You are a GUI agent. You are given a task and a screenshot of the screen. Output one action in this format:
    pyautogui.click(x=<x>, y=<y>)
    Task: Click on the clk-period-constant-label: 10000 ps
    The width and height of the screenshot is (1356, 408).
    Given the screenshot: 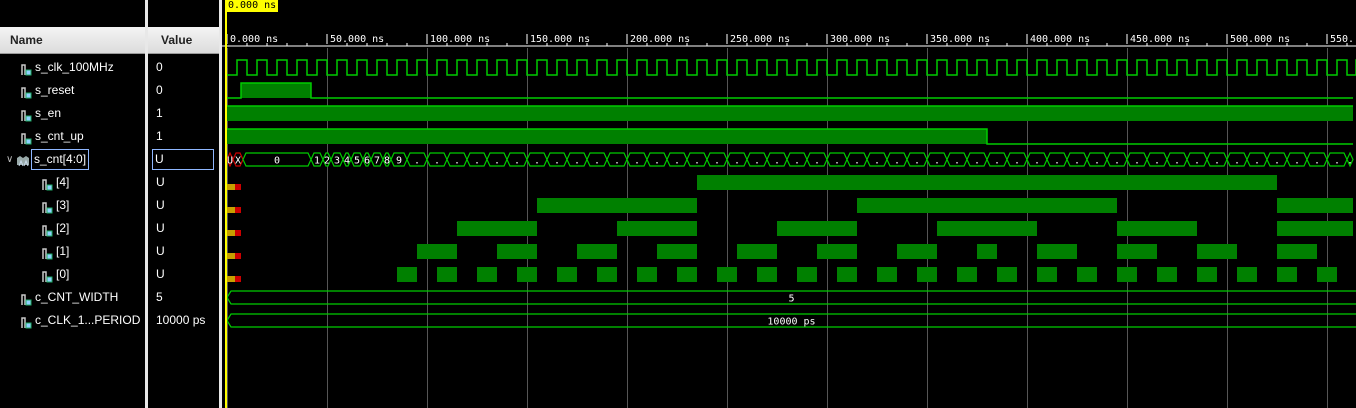 What is the action you would take?
    pyautogui.click(x=791, y=322)
    